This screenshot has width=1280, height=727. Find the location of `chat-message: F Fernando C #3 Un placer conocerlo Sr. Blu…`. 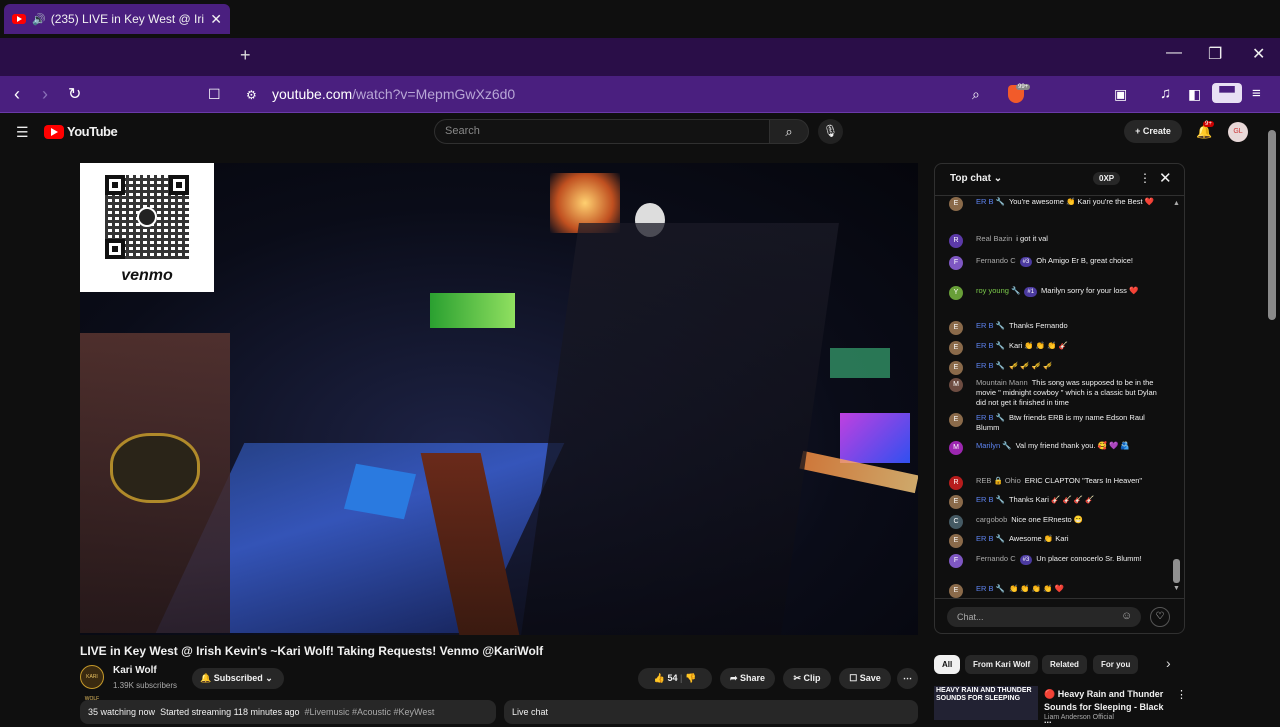

chat-message: F Fernando C #3 Un placer conocerlo Sr. Blu… is located at coordinates (1055, 561).